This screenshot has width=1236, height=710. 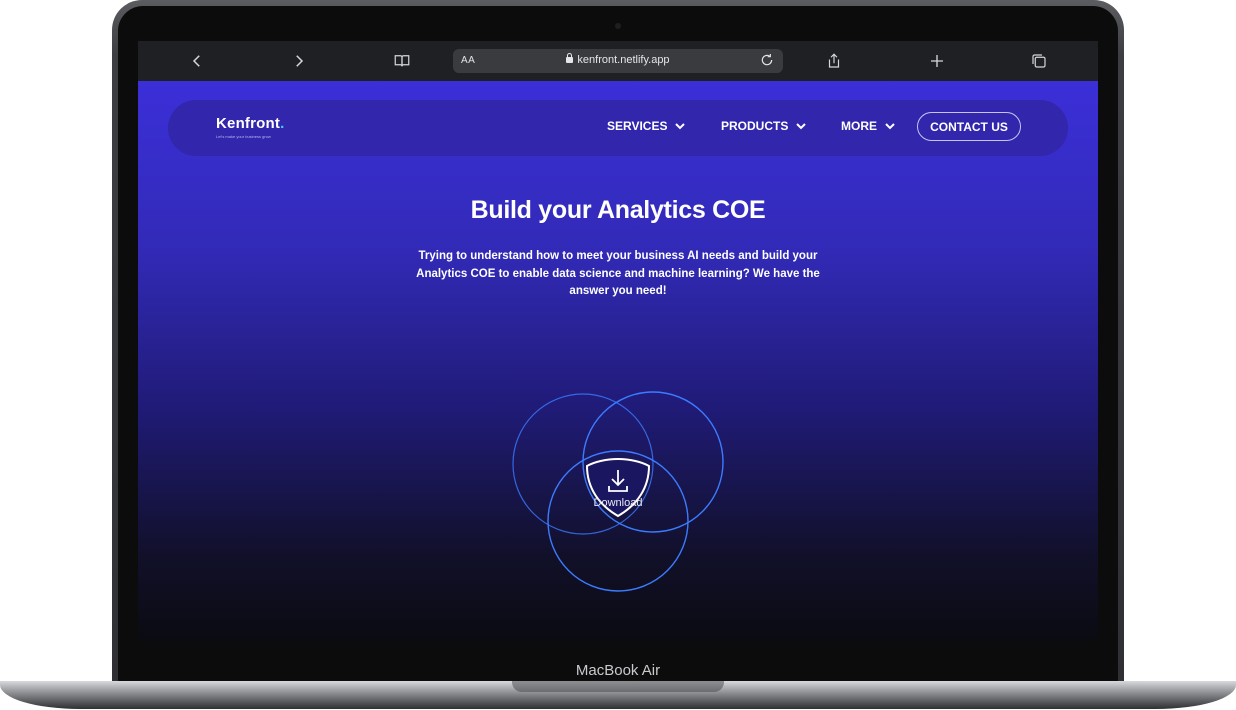 I want to click on nav-services: SERVICES, so click(x=646, y=126).